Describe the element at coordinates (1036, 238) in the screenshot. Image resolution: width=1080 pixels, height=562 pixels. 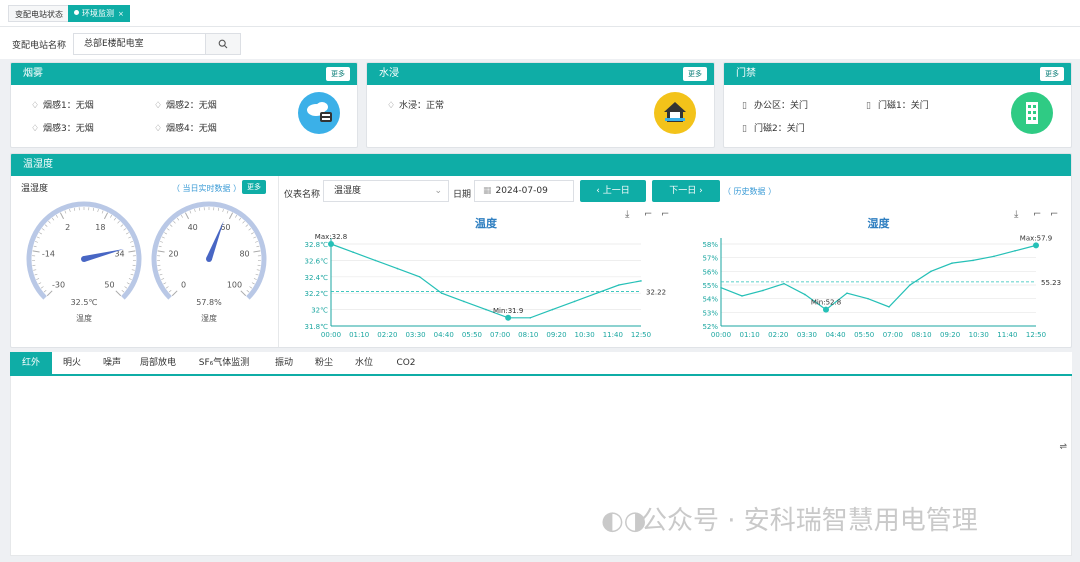
I see `max-label: Max:57.9` at that location.